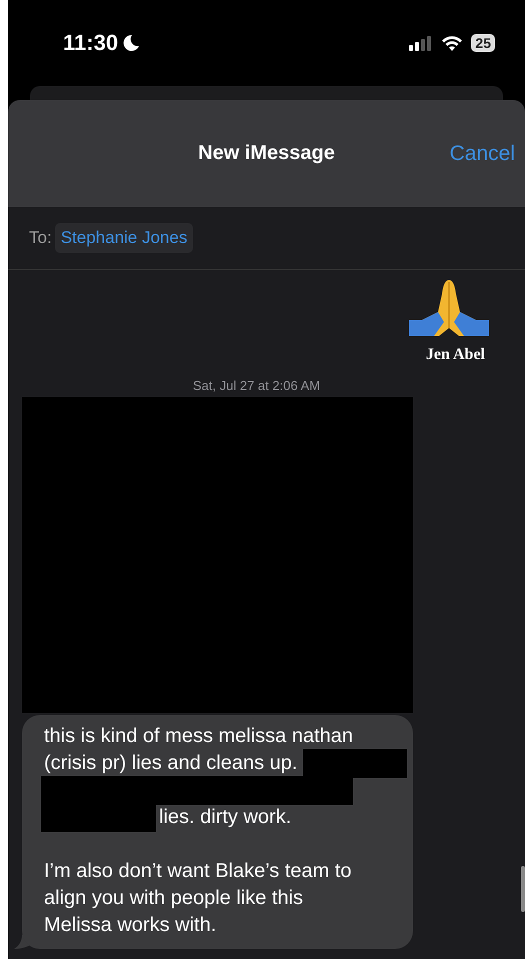 The width and height of the screenshot is (525, 959). Describe the element at coordinates (452, 43) in the screenshot. I see `wifi-icon` at that location.